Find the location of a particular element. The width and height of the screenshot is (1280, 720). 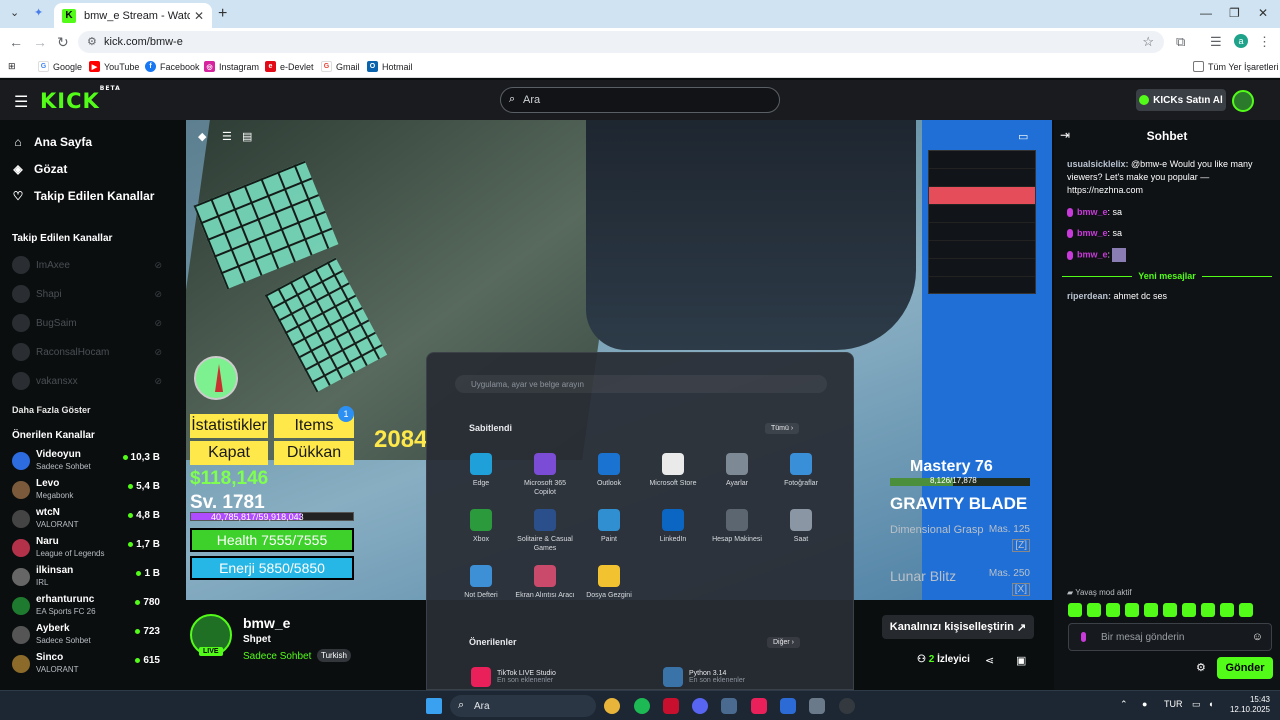

maximize-icon: ❐ is located at coordinates (1234, 13).